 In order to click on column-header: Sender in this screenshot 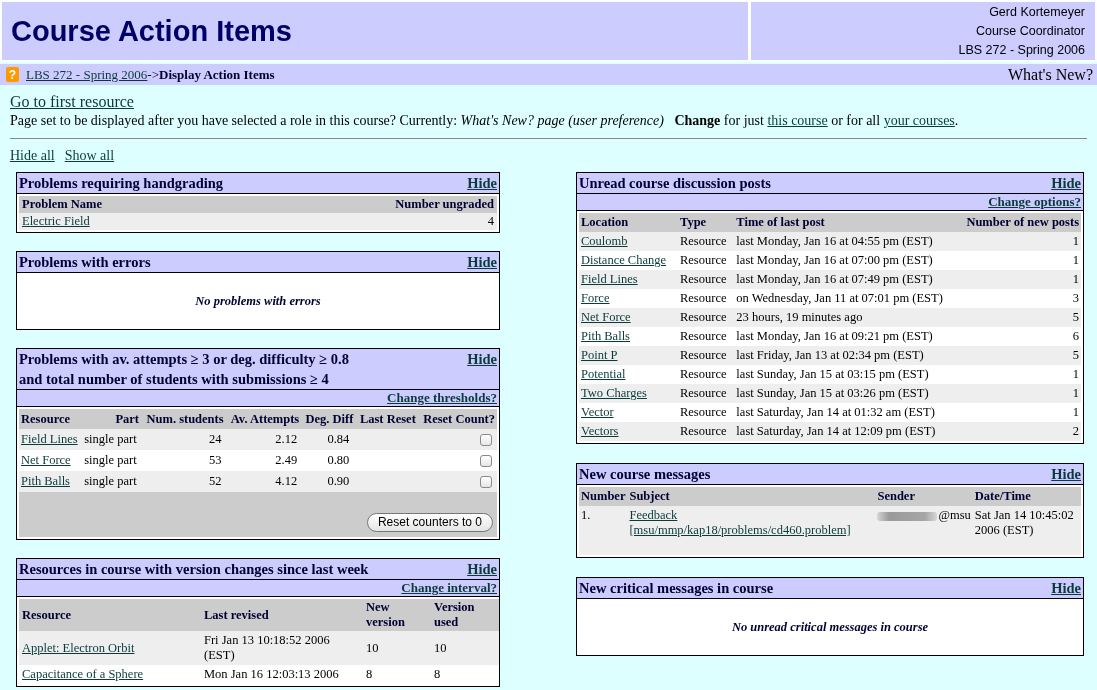, I will do `click(924, 496)`.